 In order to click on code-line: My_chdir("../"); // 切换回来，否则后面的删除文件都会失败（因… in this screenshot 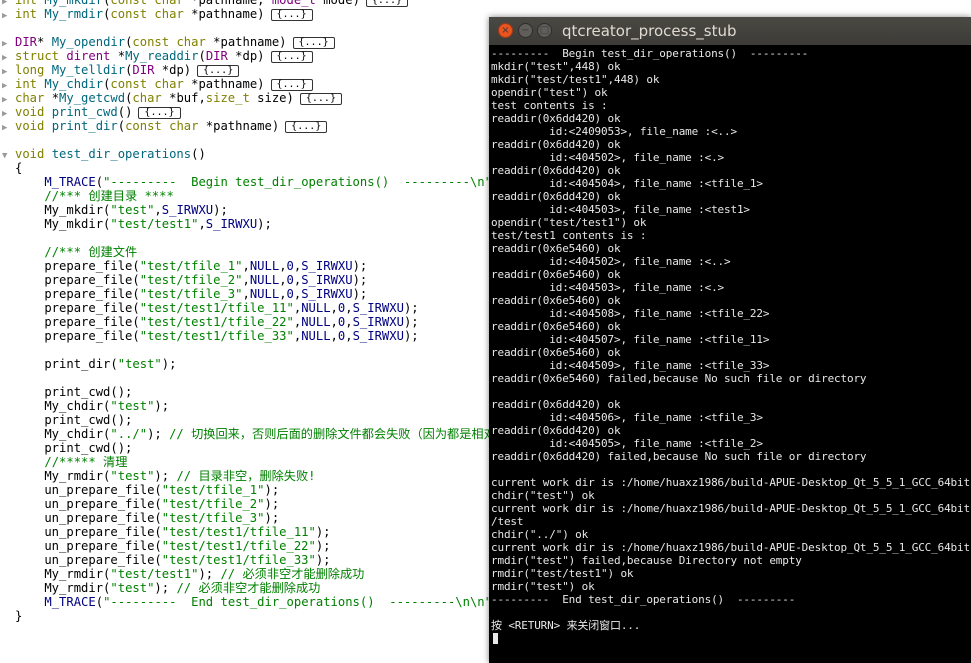, I will do `click(247, 434)`.